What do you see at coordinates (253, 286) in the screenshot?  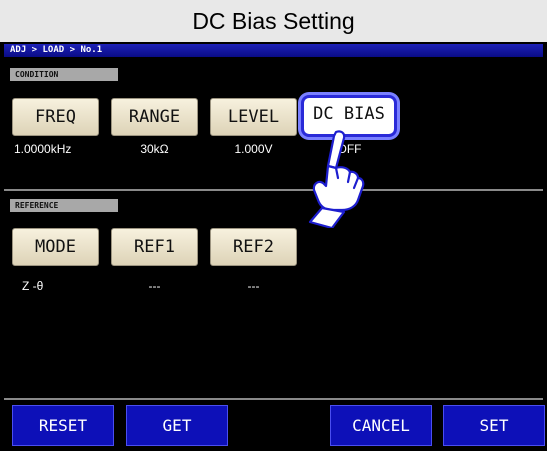 I see `ref2-value: ---` at bounding box center [253, 286].